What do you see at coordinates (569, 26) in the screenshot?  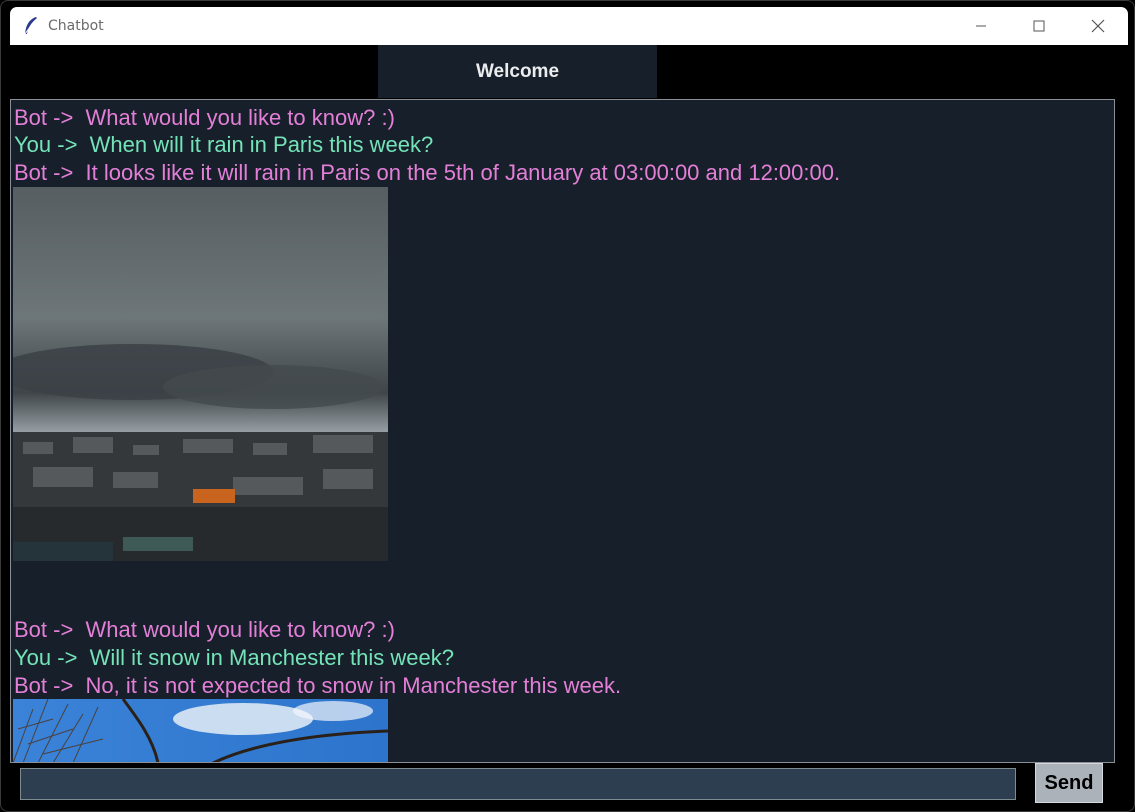 I see `title-bar: Chatbot` at bounding box center [569, 26].